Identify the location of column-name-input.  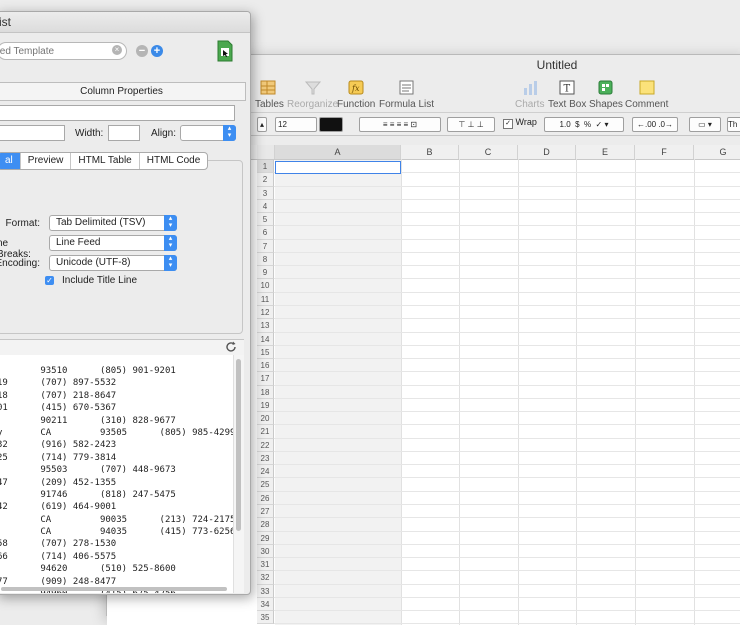
(117, 113).